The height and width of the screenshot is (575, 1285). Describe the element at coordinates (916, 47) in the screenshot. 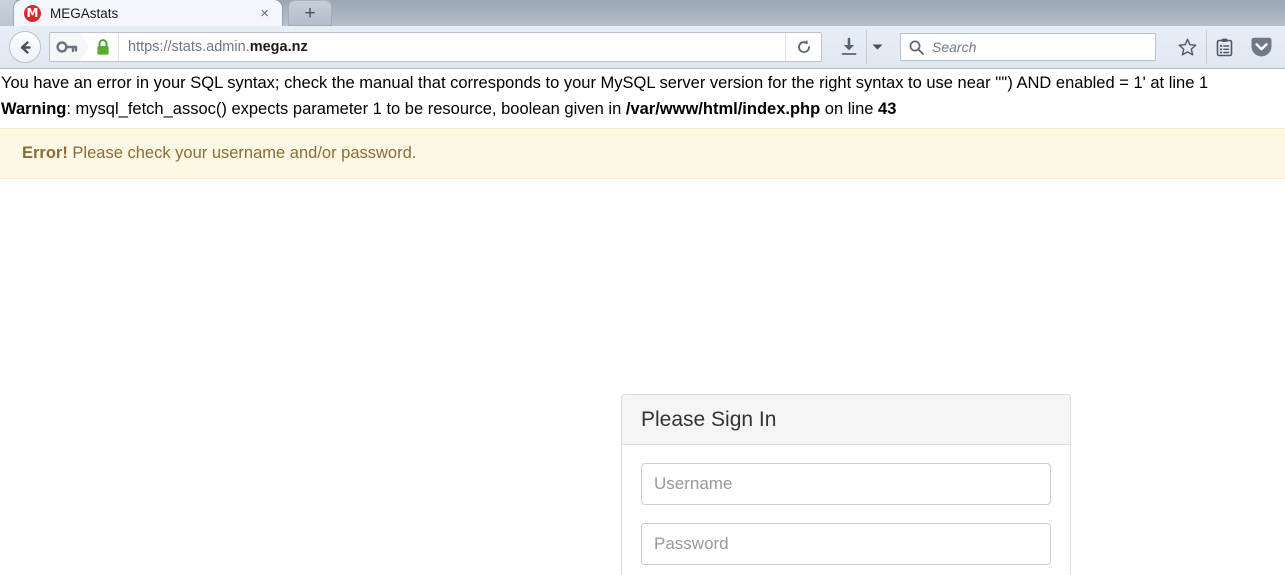

I see `search-icon` at that location.